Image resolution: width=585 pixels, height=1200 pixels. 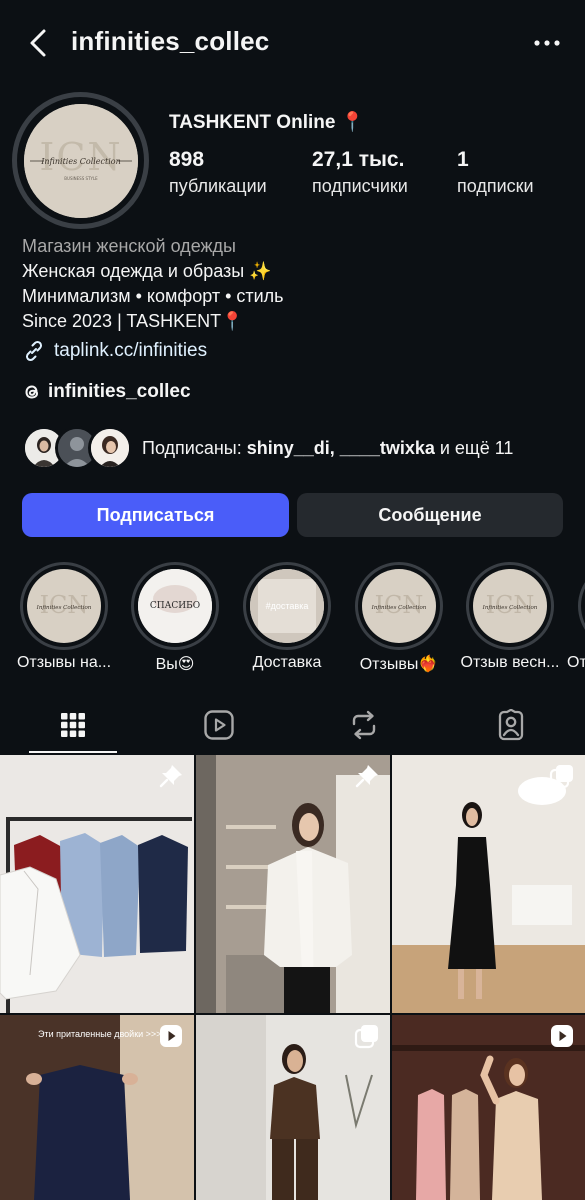 I want to click on highlight-ring: СПАСИБО, so click(x=175, y=606).